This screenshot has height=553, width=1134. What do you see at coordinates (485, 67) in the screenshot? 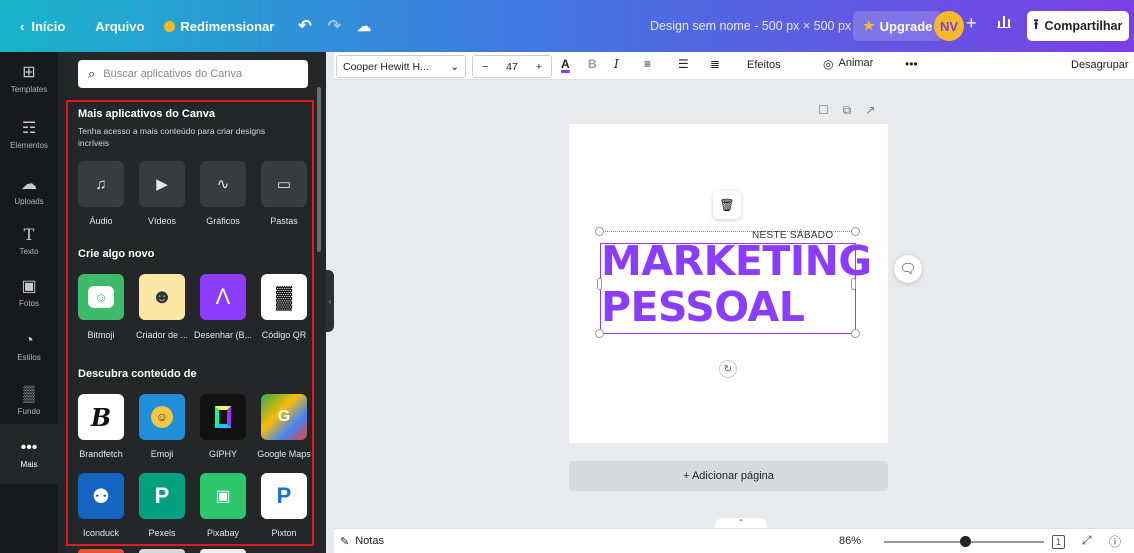
I see `minus-icon: −` at bounding box center [485, 67].